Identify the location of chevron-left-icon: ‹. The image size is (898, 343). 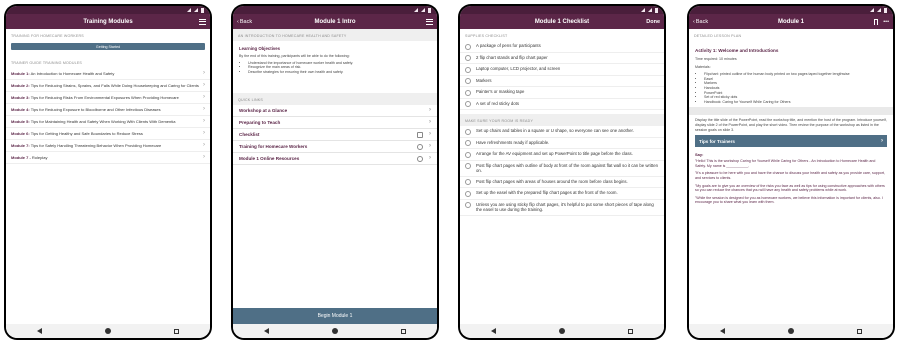
(238, 21).